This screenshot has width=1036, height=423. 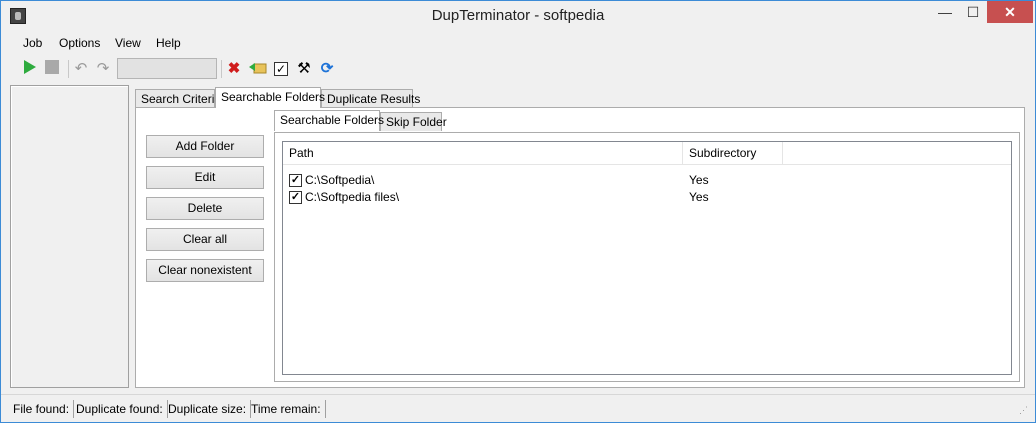 What do you see at coordinates (1010, 12) in the screenshot?
I see `close-button: ✕` at bounding box center [1010, 12].